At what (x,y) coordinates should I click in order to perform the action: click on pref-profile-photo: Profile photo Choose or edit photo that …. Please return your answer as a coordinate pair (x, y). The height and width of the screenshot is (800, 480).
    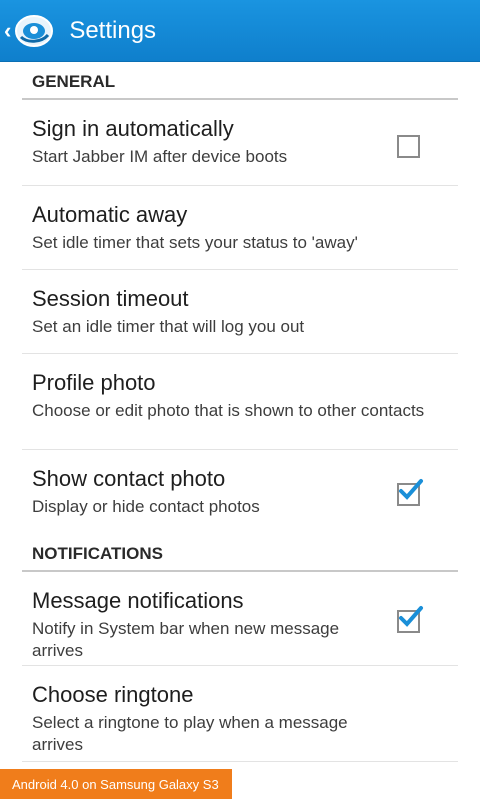
    Looking at the image, I should click on (240, 402).